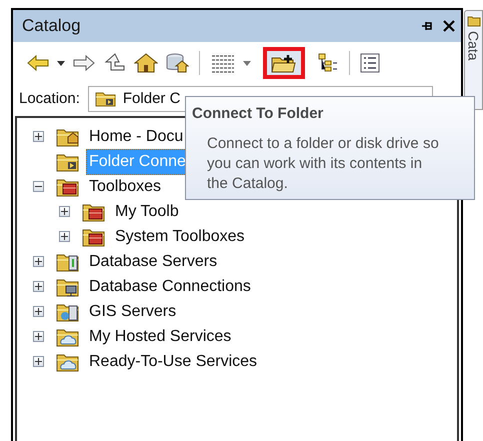  What do you see at coordinates (323, 164) in the screenshot?
I see `tooltip-text: Connect to a folder or disk drive so you can work with its contents in the Catalog.` at bounding box center [323, 164].